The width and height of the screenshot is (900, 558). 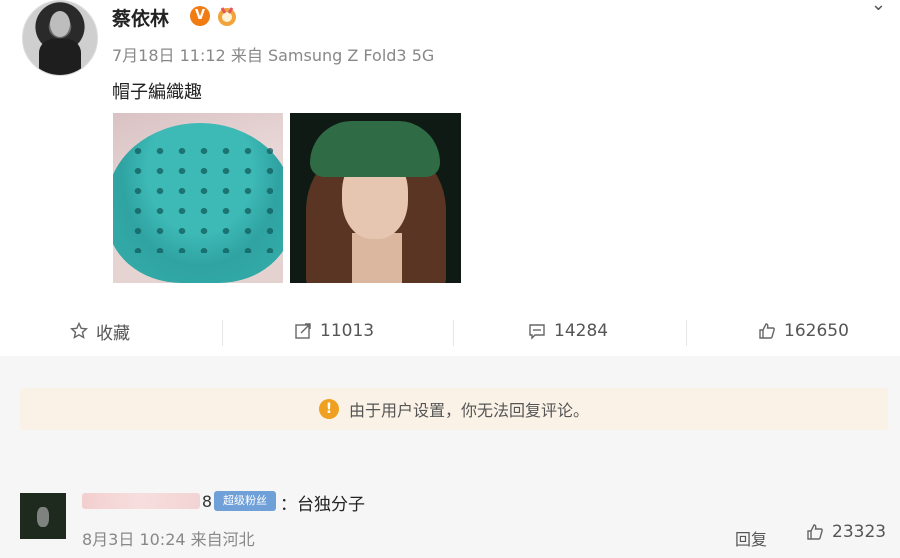 I want to click on comment-icon, so click(x=537, y=332).